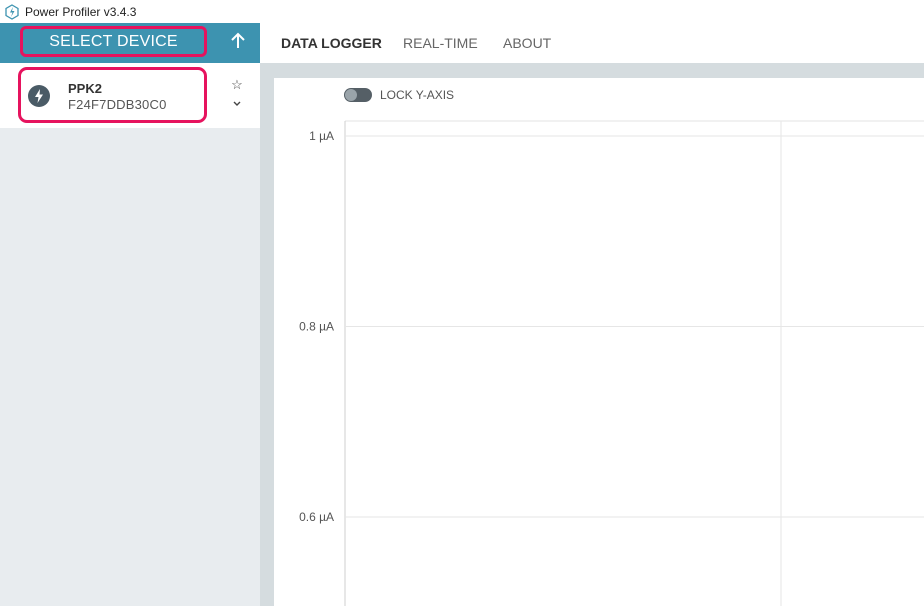 The image size is (924, 606). I want to click on y-tick-label: 1 µA, so click(321, 136).